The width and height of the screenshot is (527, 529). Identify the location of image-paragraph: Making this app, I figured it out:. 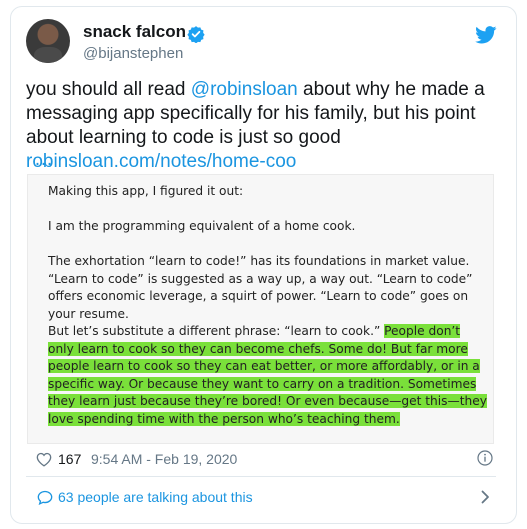
(146, 191).